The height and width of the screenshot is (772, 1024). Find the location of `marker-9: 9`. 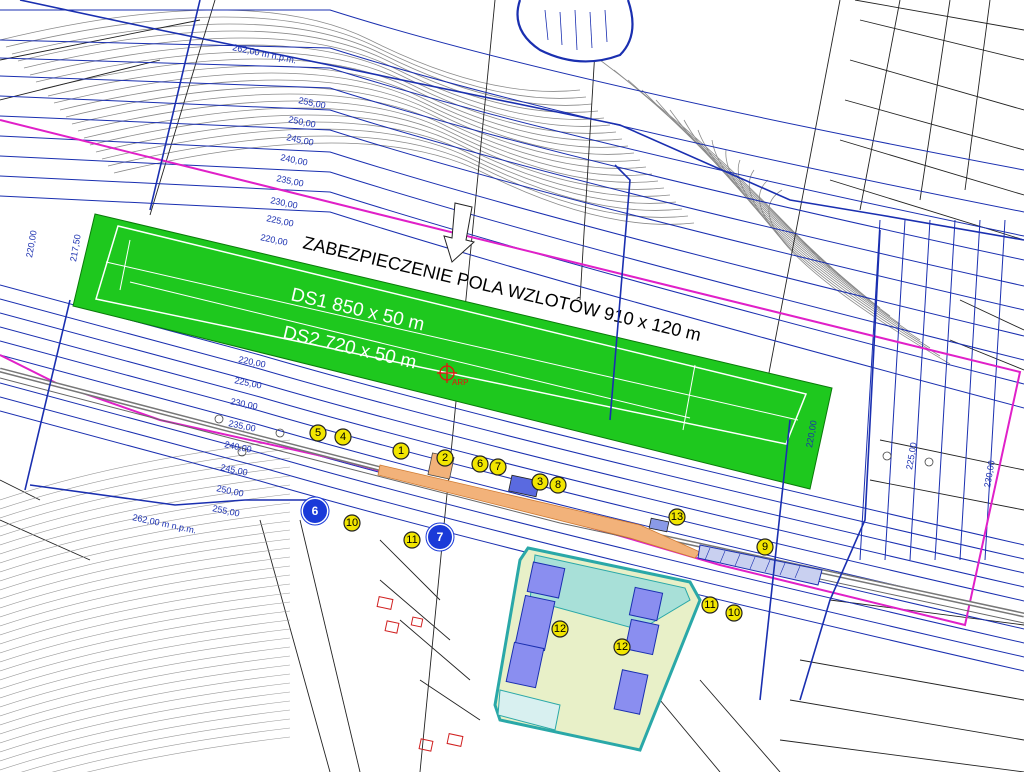

marker-9: 9 is located at coordinates (765, 547).